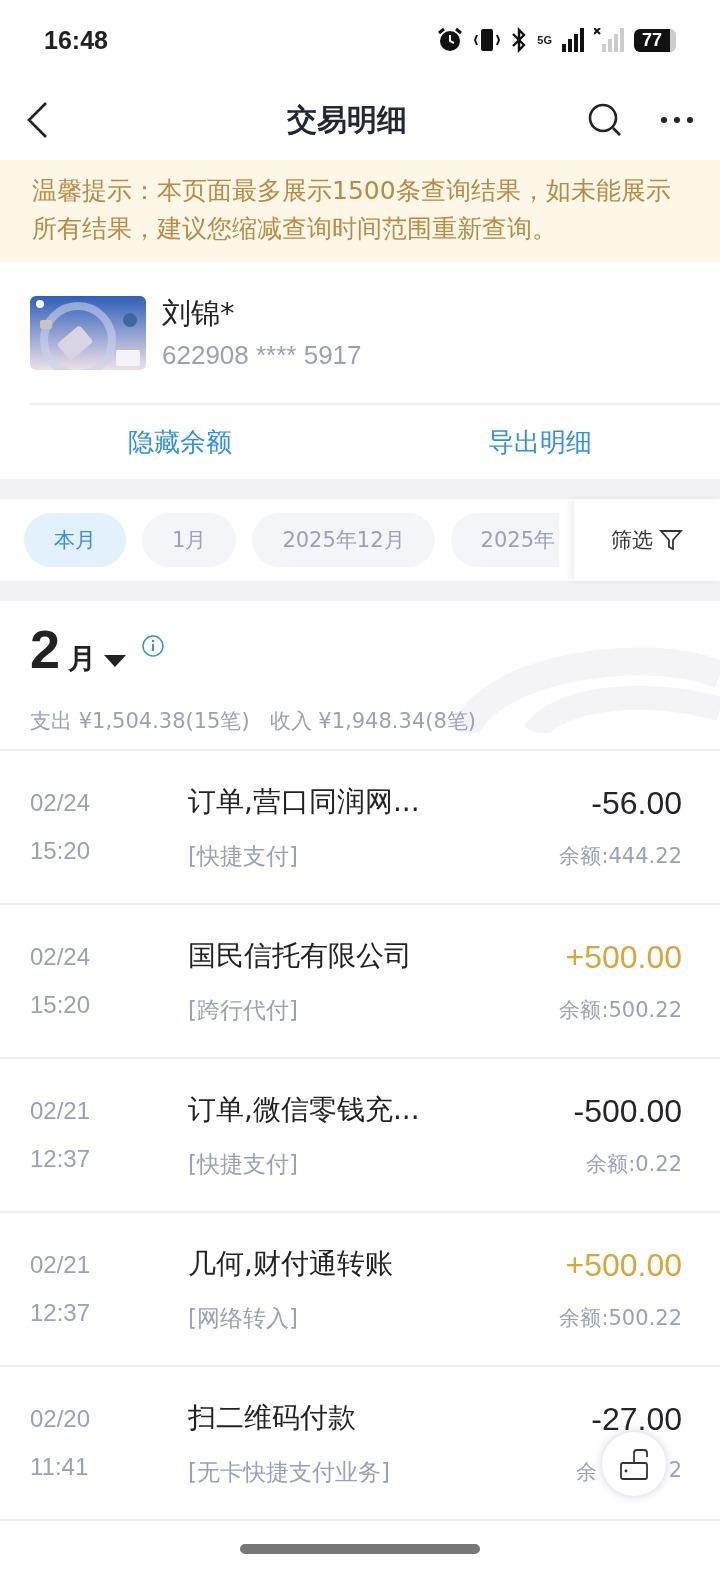 Image resolution: width=720 pixels, height=1584 pixels. I want to click on transaction-title: 扫二维码付款, so click(382, 1417).